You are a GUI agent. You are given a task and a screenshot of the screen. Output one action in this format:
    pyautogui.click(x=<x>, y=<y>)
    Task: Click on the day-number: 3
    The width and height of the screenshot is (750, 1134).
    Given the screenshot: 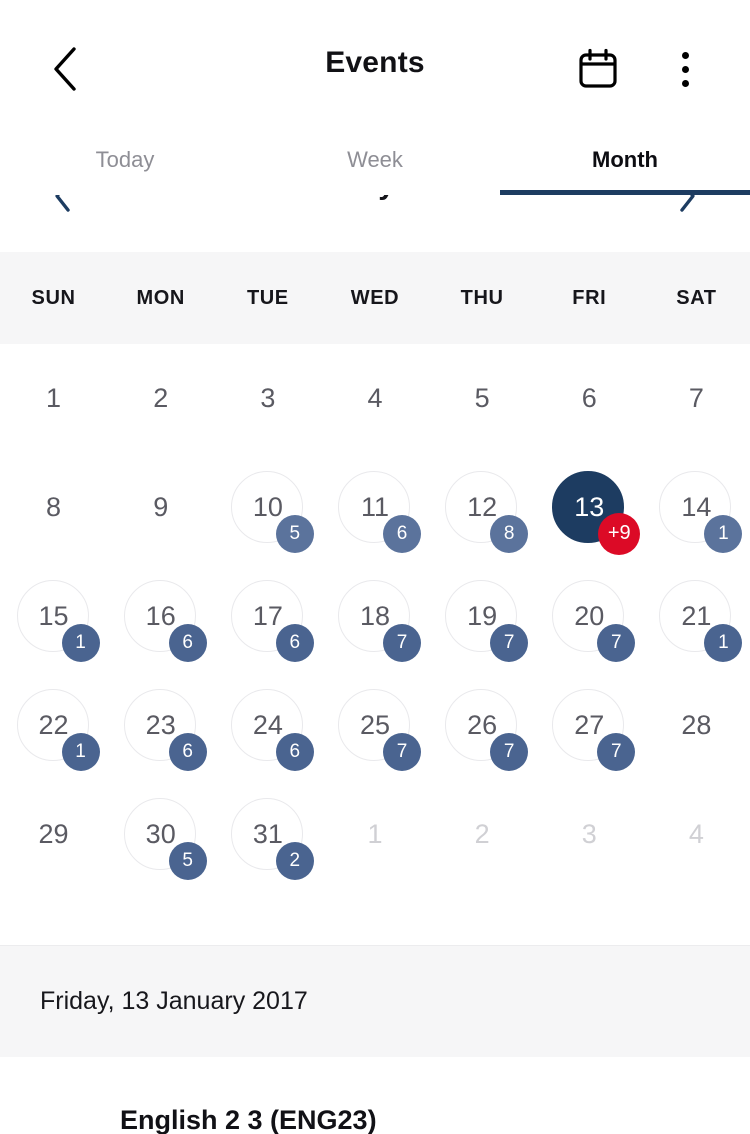 What is the action you would take?
    pyautogui.click(x=268, y=398)
    